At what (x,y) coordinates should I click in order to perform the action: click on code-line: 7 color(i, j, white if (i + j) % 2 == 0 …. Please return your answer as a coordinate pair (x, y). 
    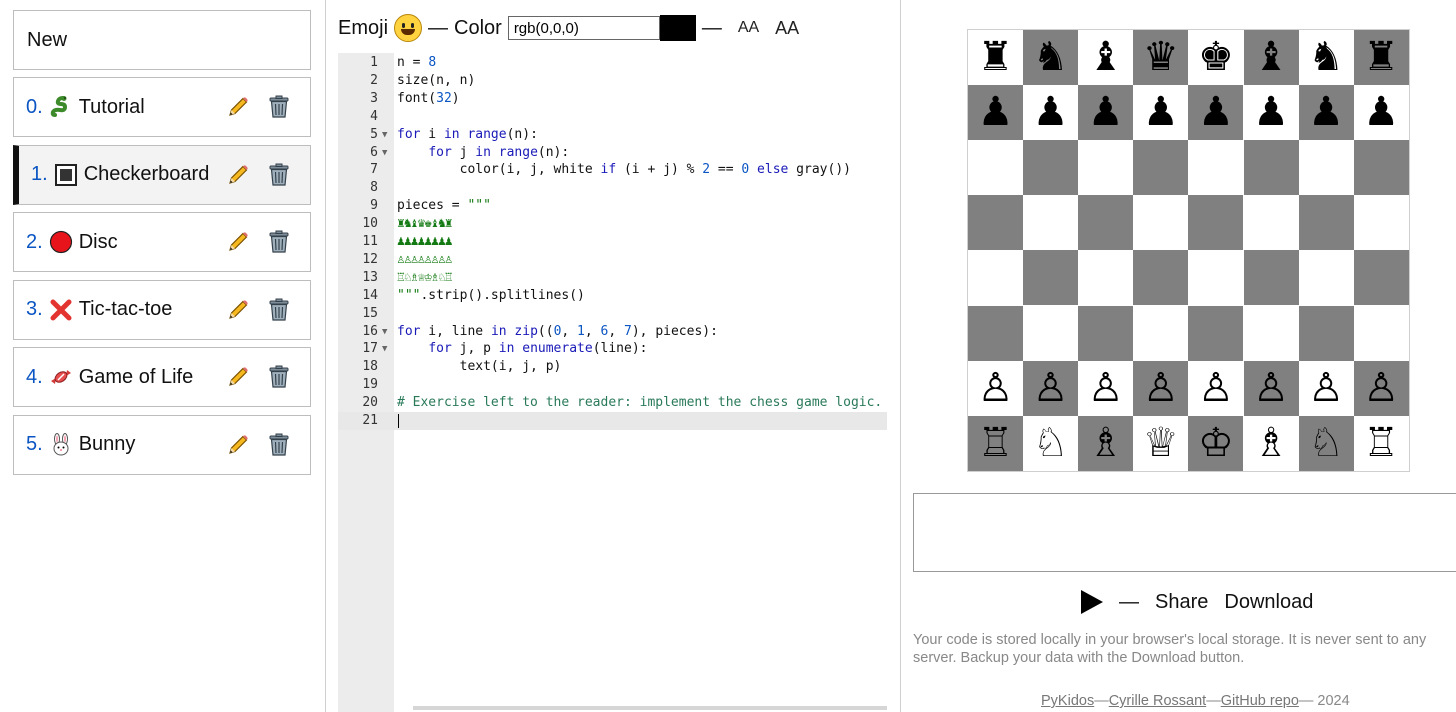
    Looking at the image, I should click on (612, 170).